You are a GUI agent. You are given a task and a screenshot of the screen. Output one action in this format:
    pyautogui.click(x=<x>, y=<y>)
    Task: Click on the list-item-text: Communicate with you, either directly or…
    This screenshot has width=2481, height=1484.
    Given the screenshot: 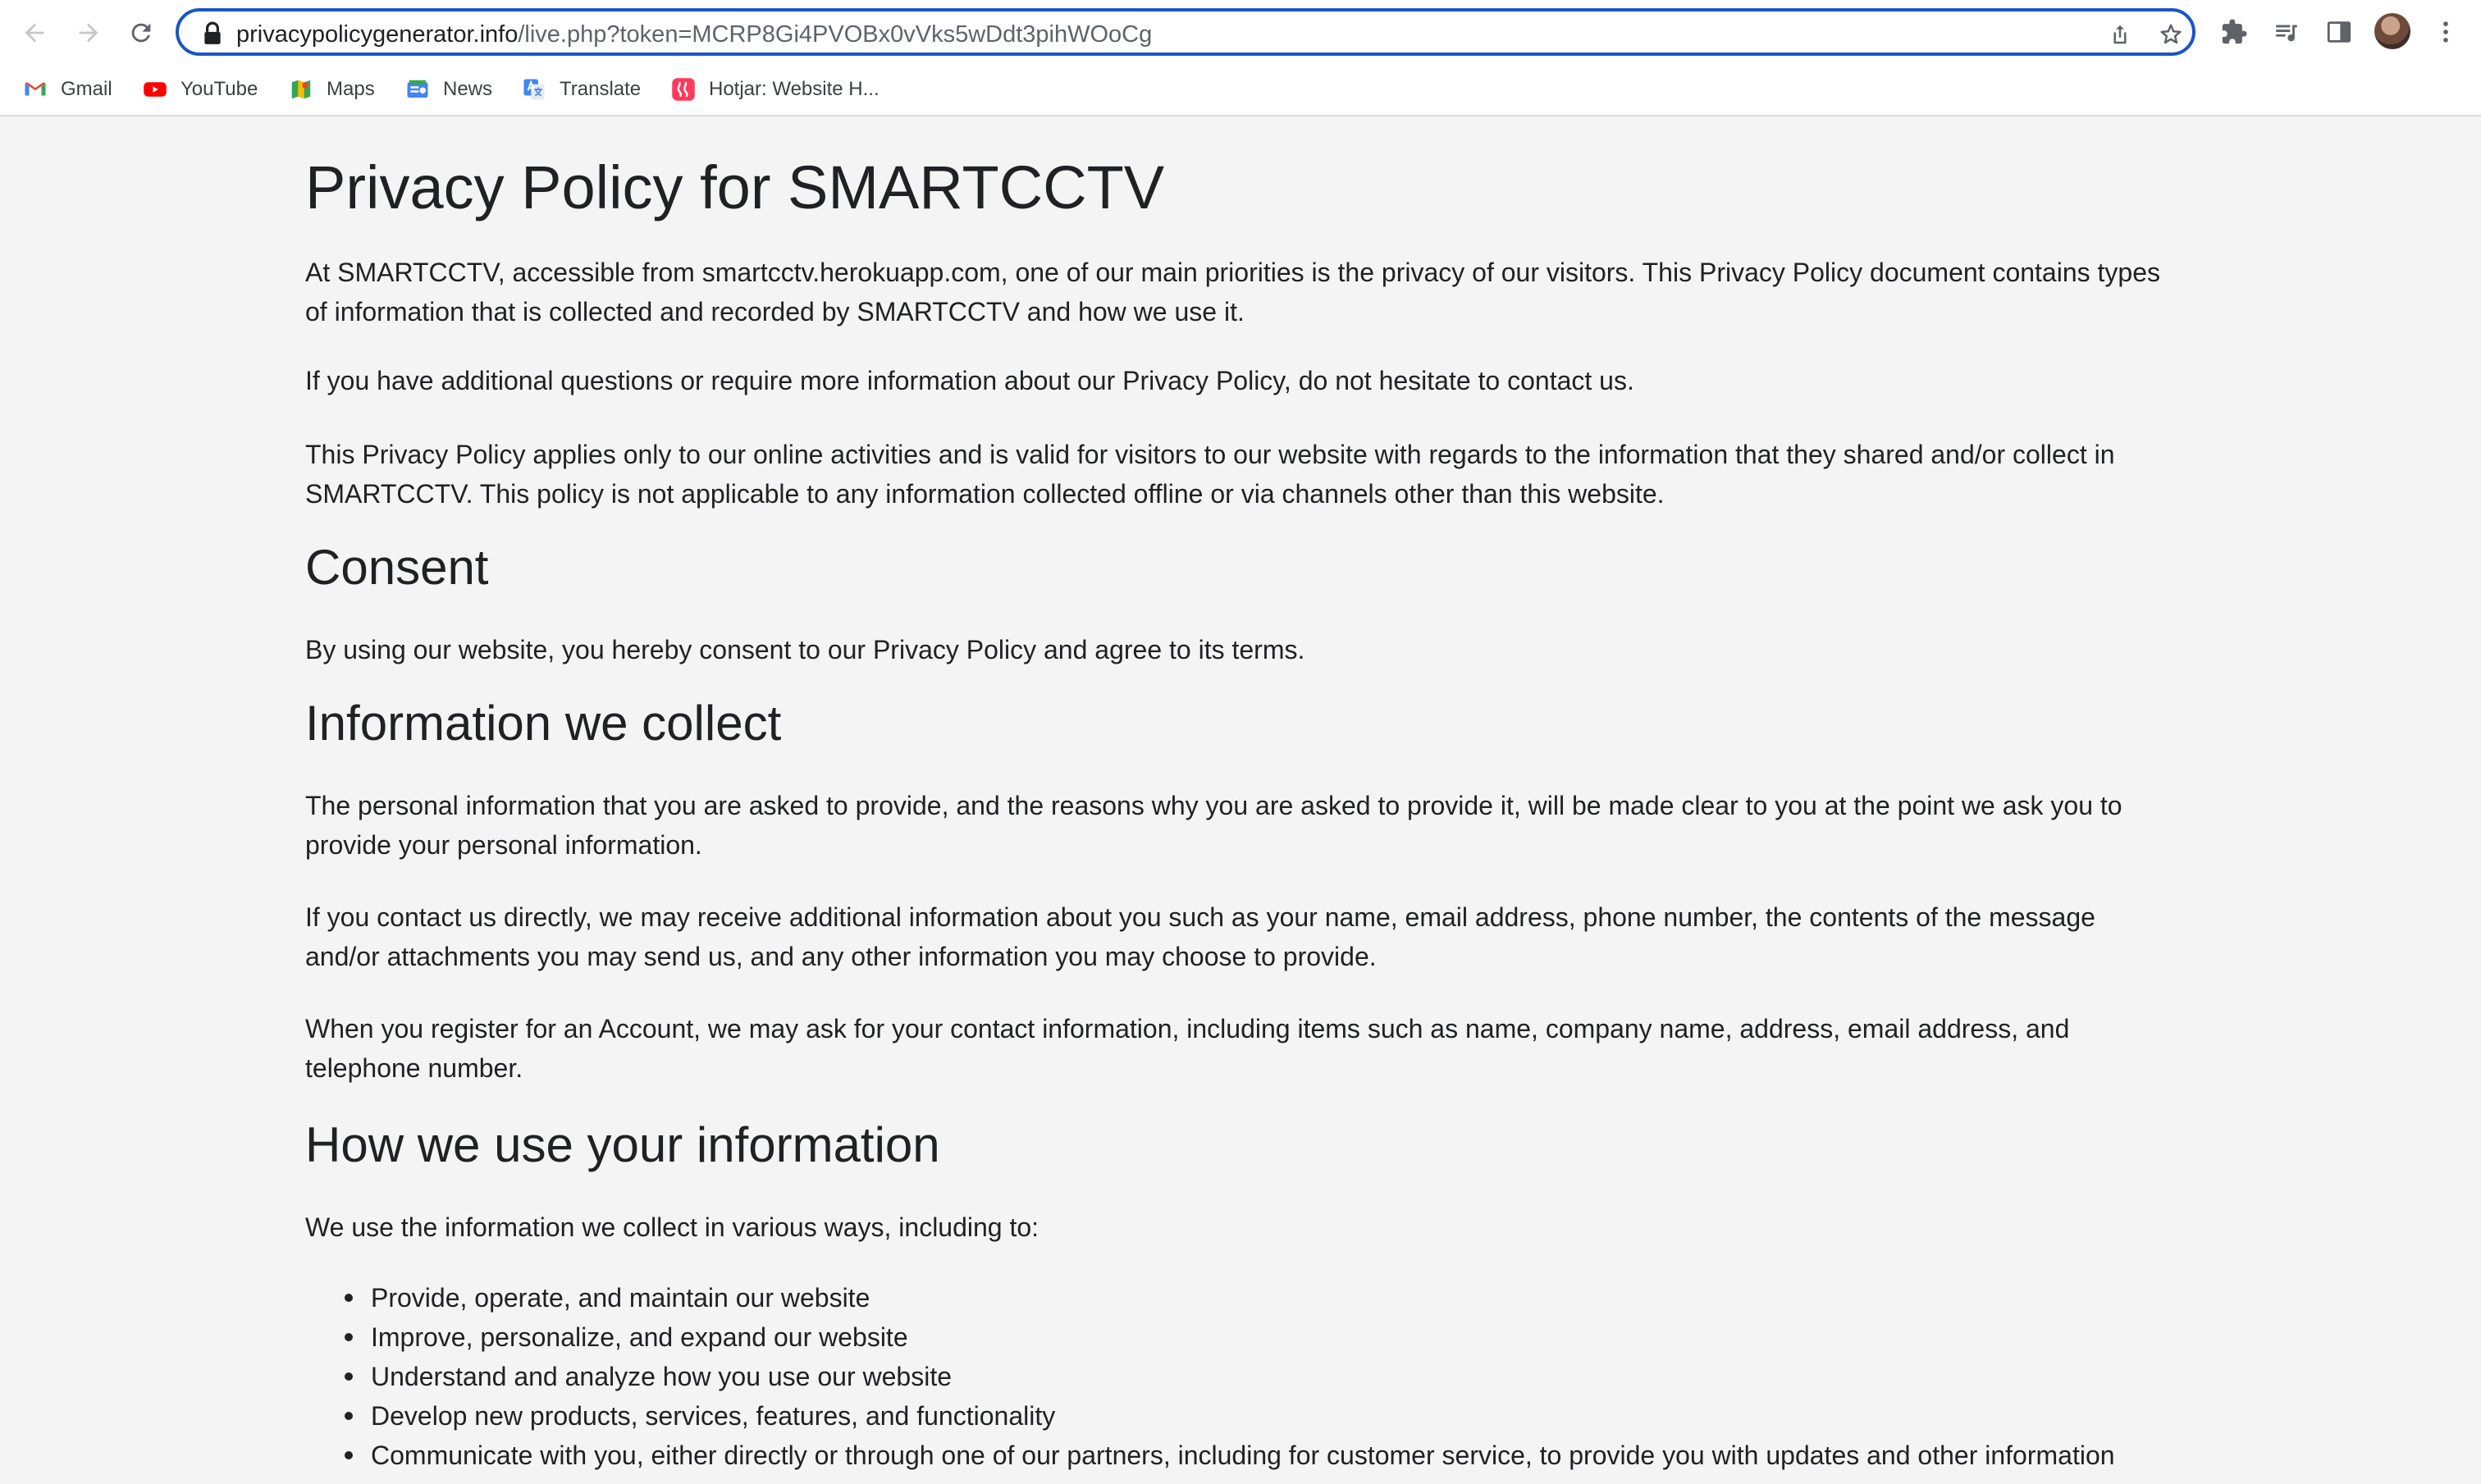 What is the action you would take?
    pyautogui.click(x=1243, y=1455)
    